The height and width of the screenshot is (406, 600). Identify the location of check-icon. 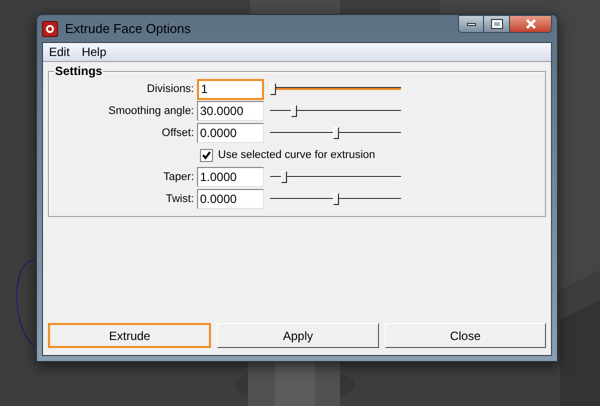
(206, 155).